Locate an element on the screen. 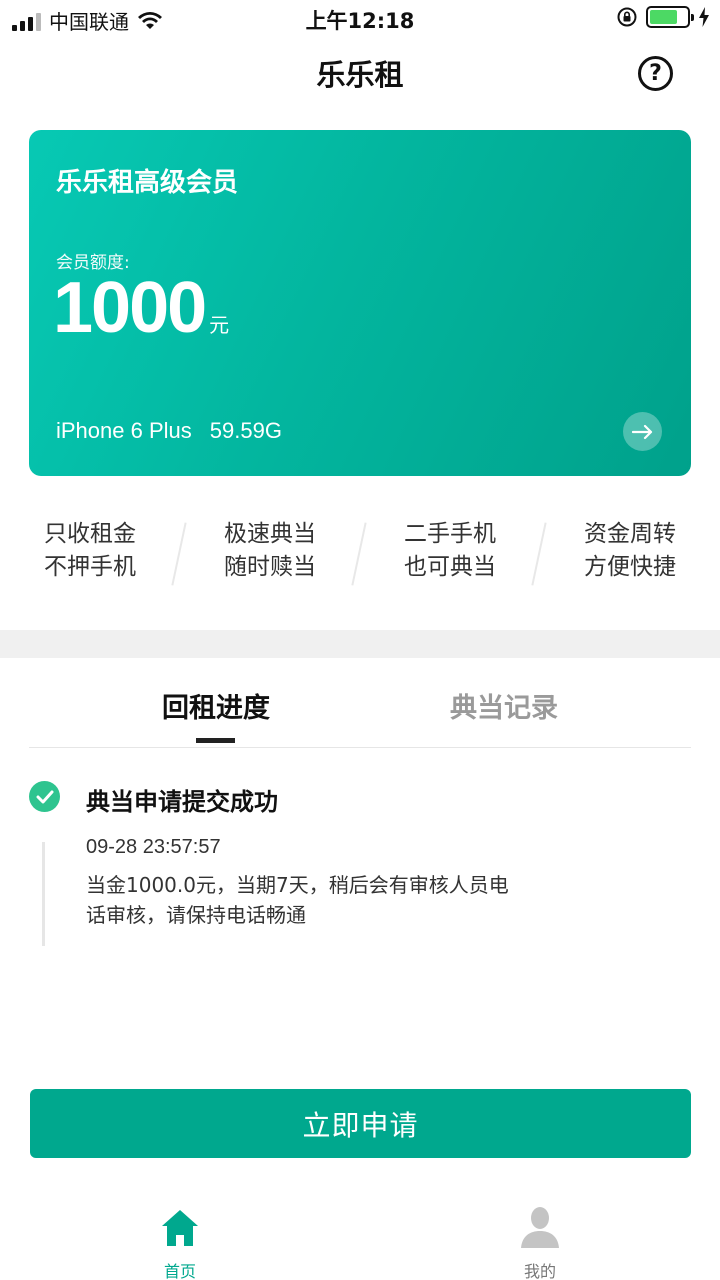 This screenshot has height=1280, width=720. quota-row: 1000 元 is located at coordinates (141, 308).